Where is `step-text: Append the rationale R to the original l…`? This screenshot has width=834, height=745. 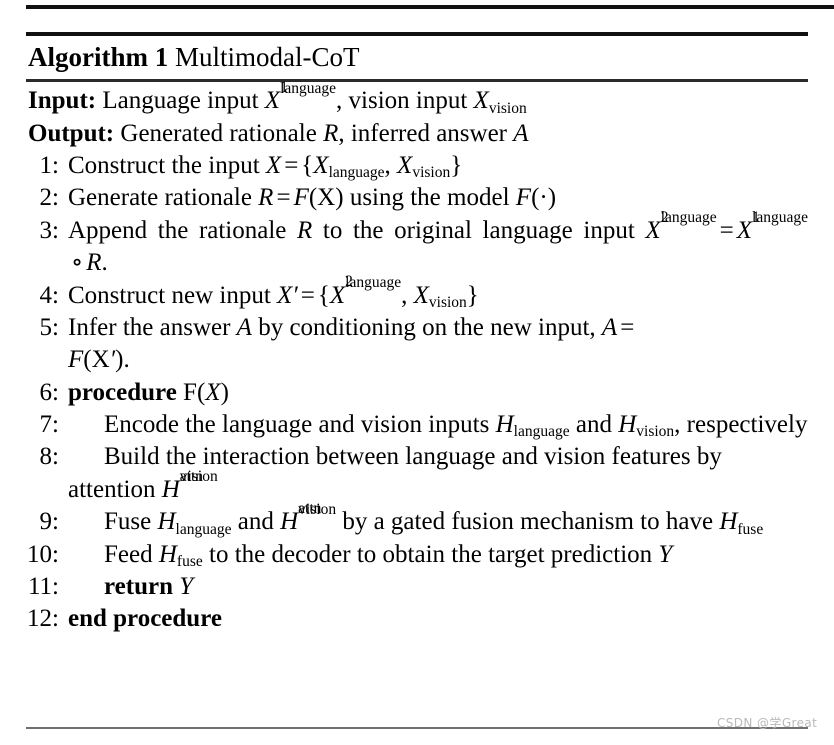
step-text: Append the rationale R to the original l… is located at coordinates (438, 242).